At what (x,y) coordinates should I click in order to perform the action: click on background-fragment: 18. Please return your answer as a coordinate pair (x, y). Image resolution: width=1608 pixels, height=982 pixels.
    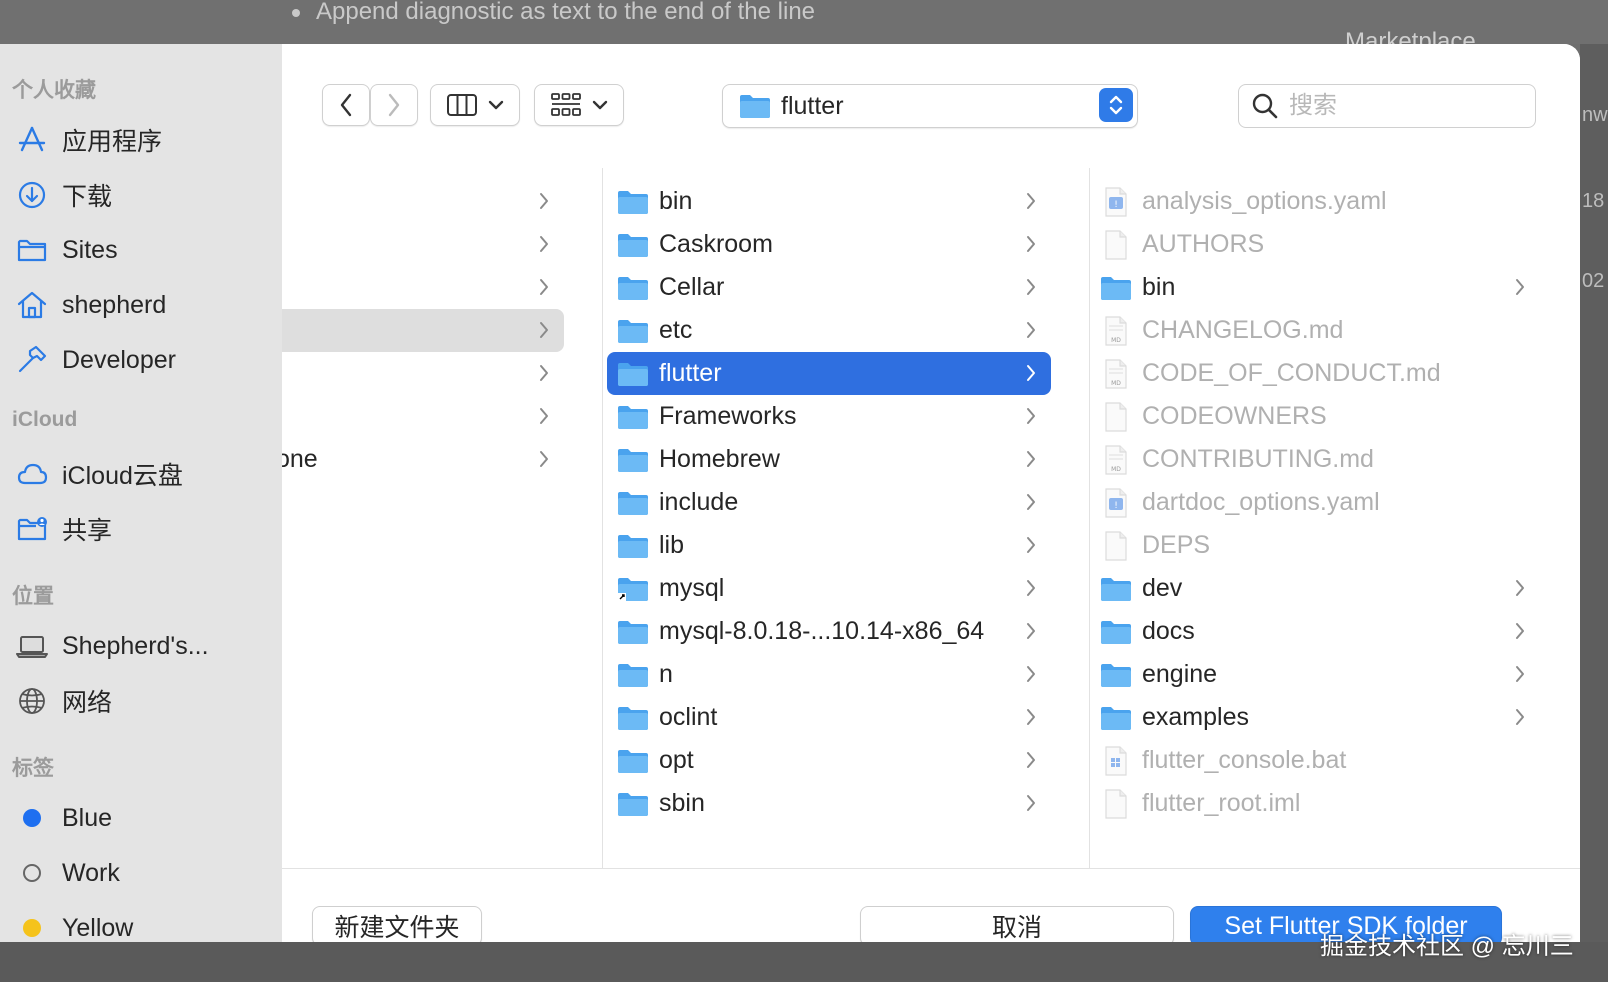
    Looking at the image, I should click on (1593, 201).